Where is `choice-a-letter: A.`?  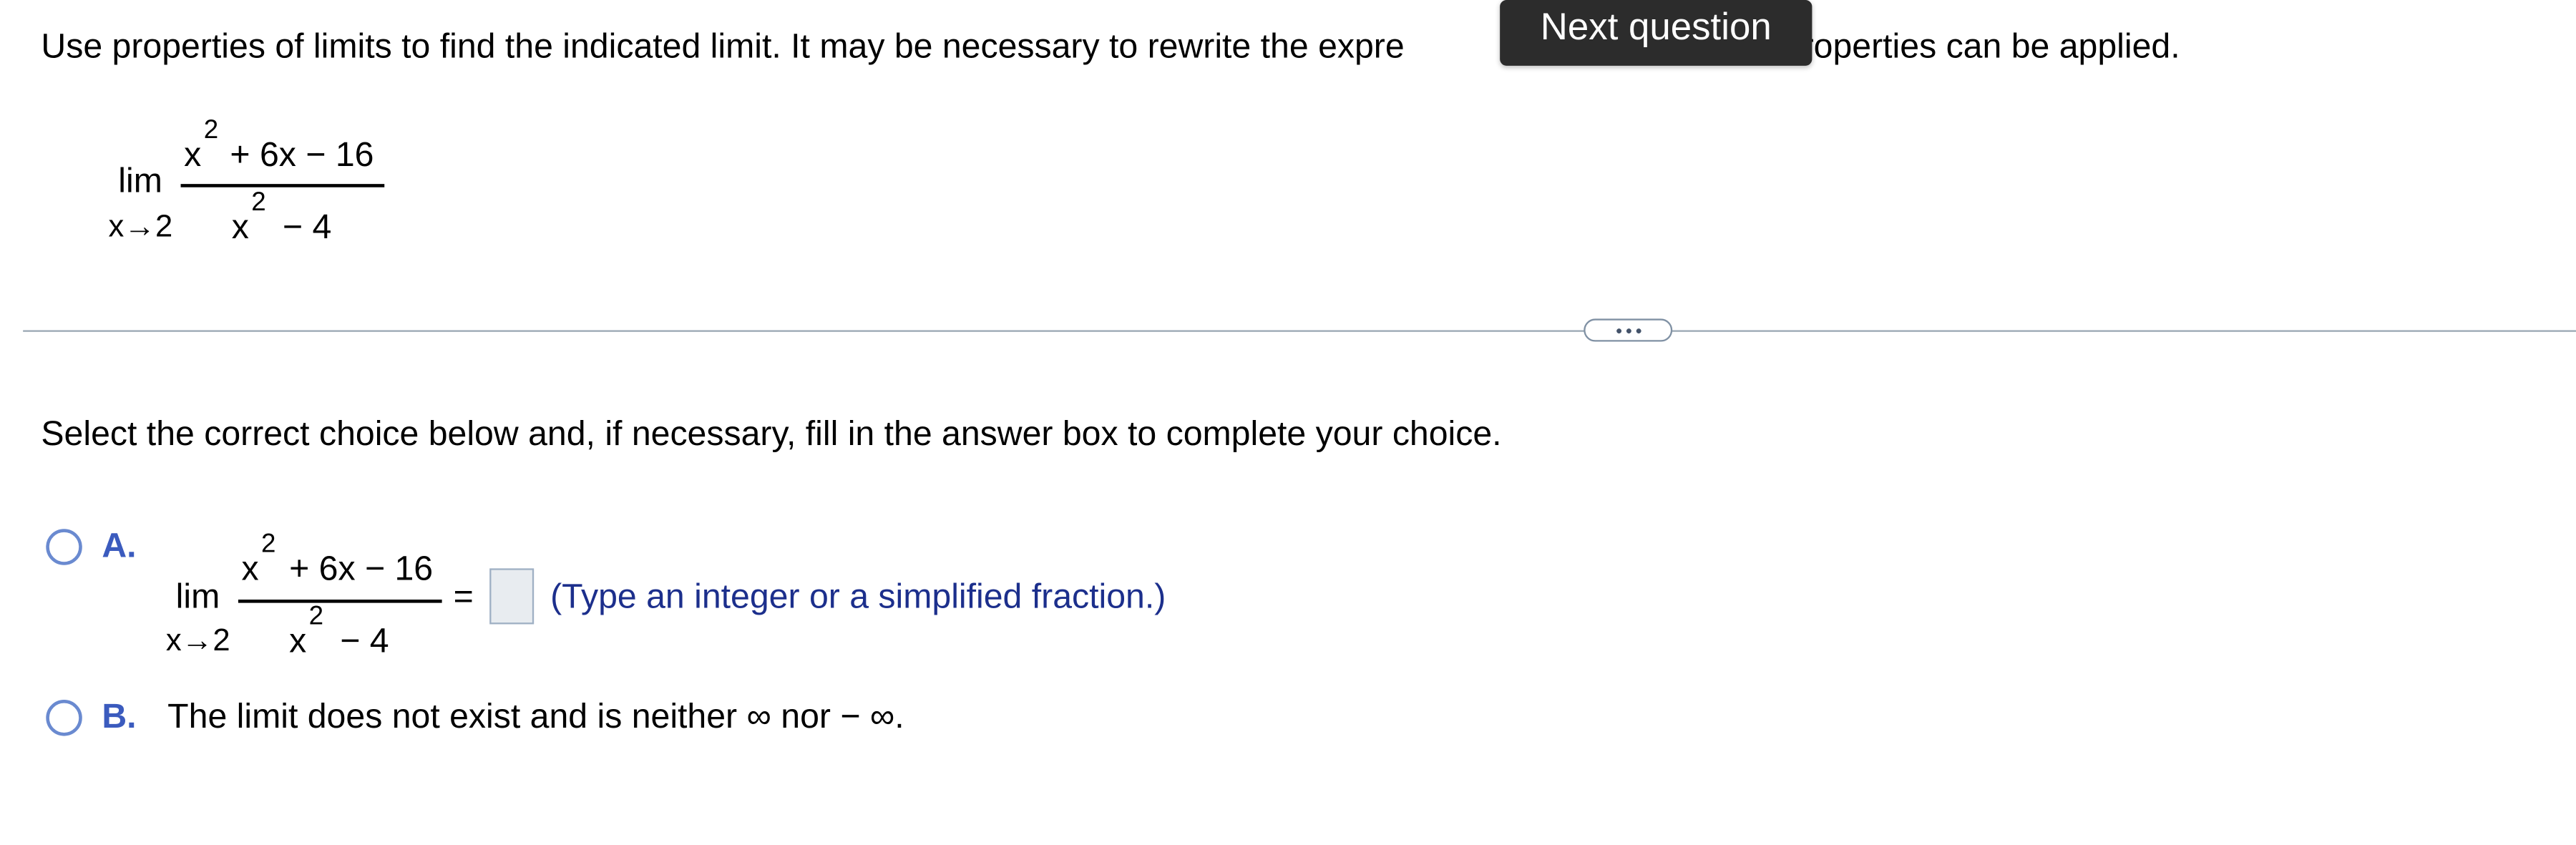 choice-a-letter: A. is located at coordinates (119, 547).